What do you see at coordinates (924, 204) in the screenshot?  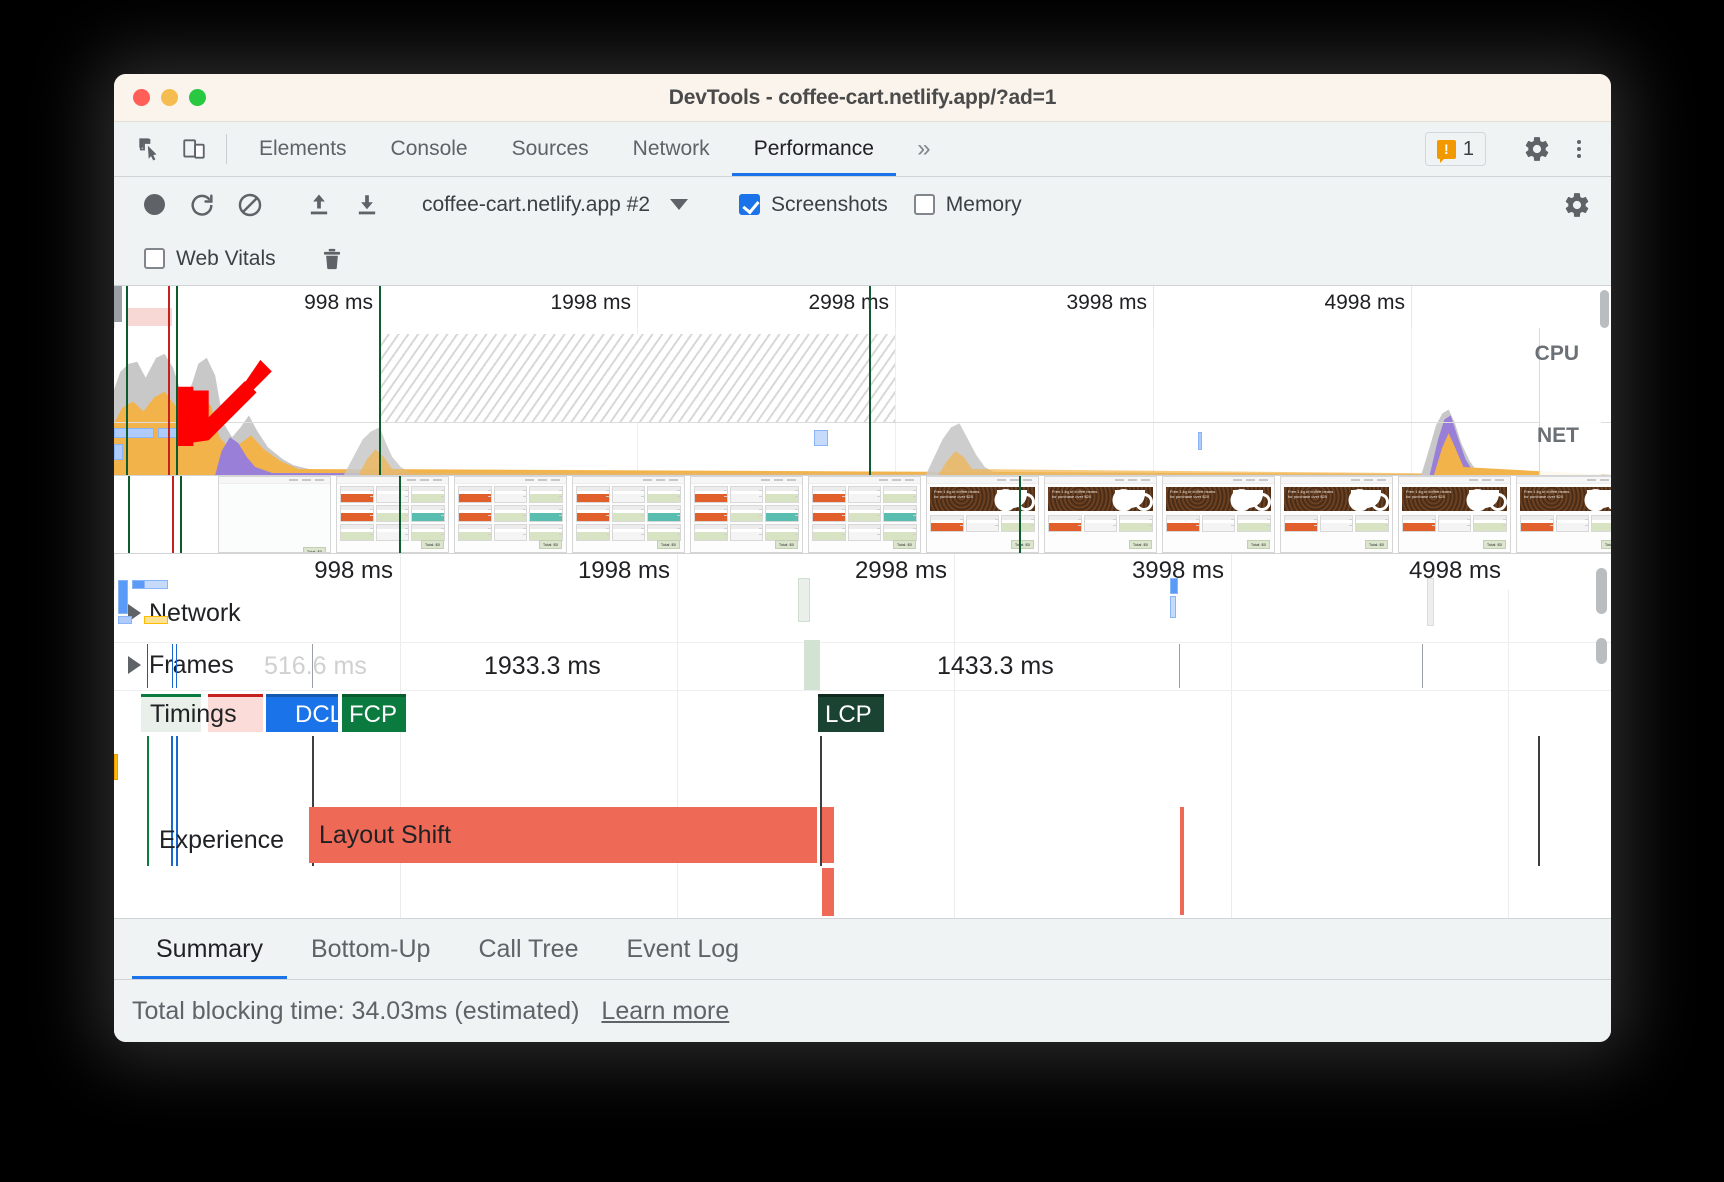 I see `memory-checkbox` at bounding box center [924, 204].